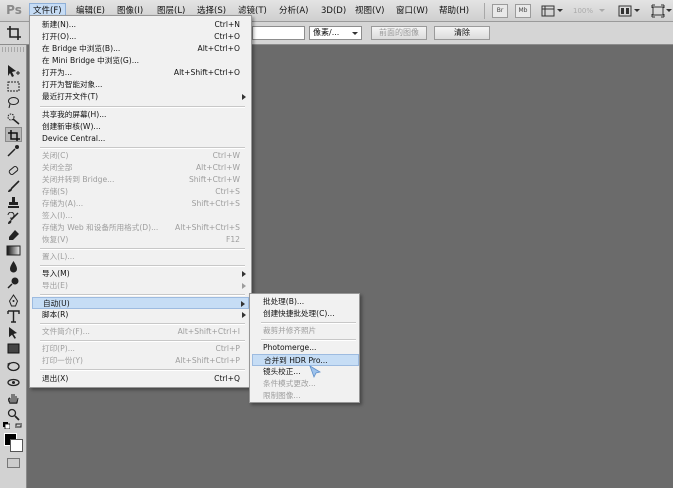 The width and height of the screenshot is (673, 488). Describe the element at coordinates (140, 228) in the screenshot. I see `menu-item-save-for-web: 存储为 Web 和设备所用格式(D)... Alt+Shift+Ctrl+S` at that location.